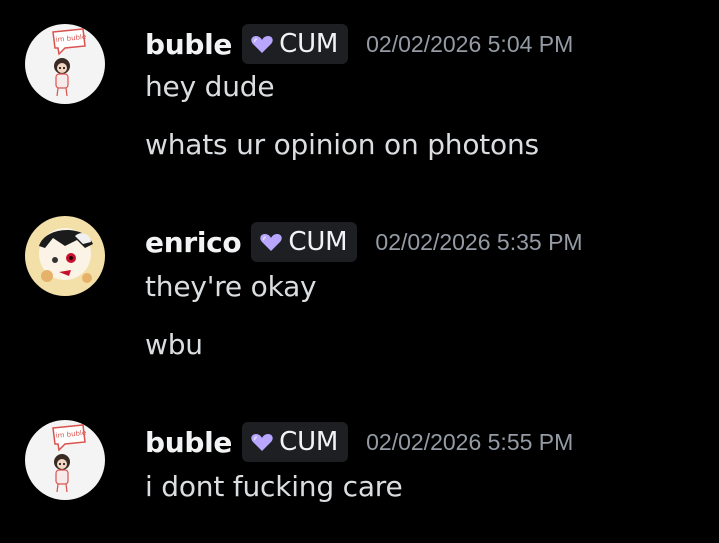 The width and height of the screenshot is (719, 543). I want to click on message-text: i dont fucking care, so click(274, 486).